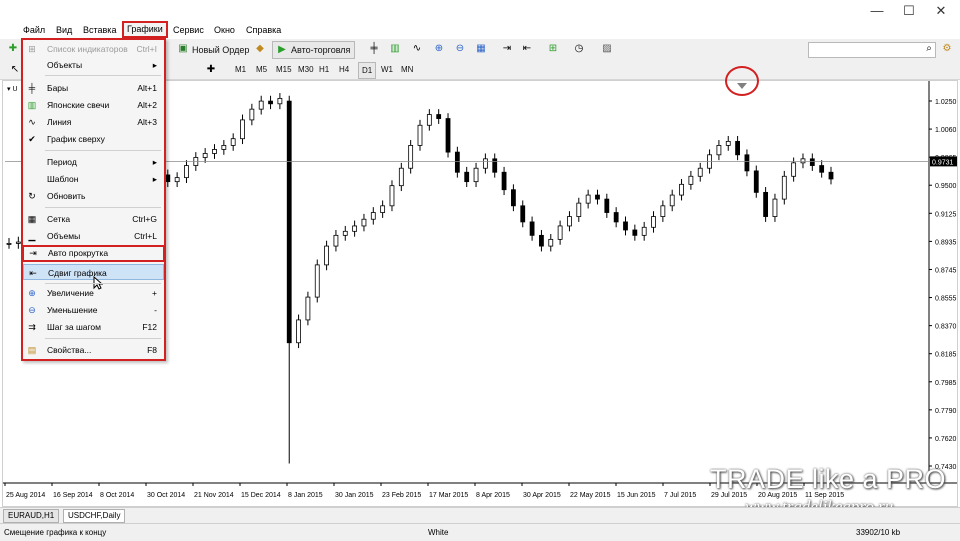 This screenshot has height=541, width=960. What do you see at coordinates (15, 70) in the screenshot?
I see `cursor-icon: ↖` at bounding box center [15, 70].